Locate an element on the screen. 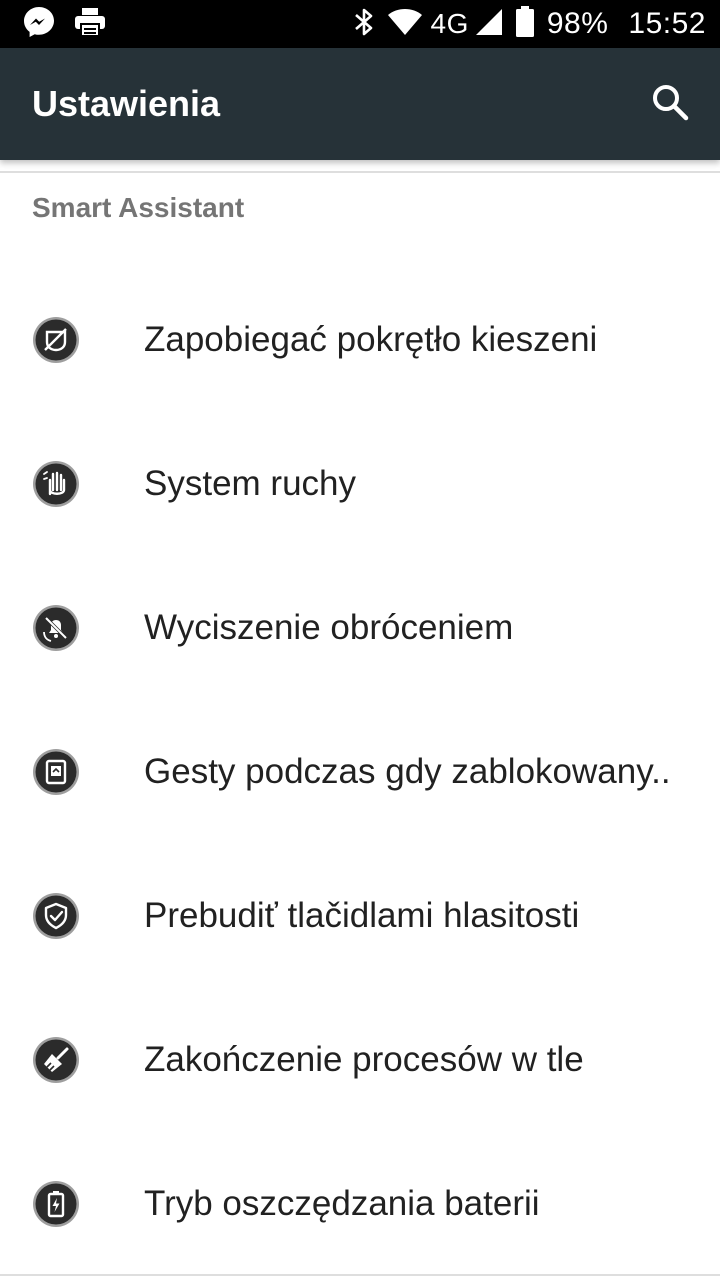  setting-battery-saver: Tryb oszczędzania baterii is located at coordinates (360, 1204).